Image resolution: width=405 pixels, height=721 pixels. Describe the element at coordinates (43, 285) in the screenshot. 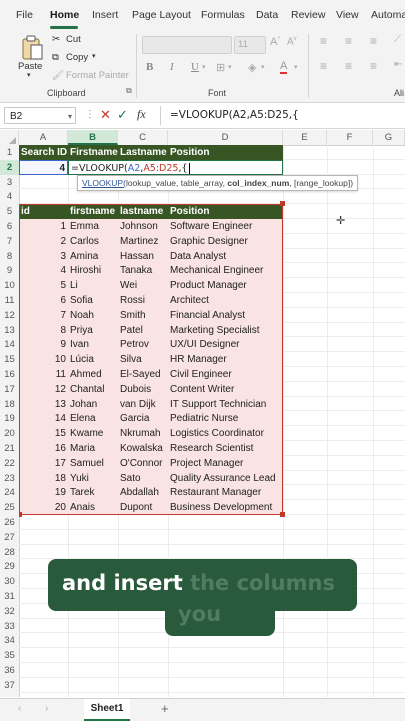

I see `cell-id: 5` at that location.